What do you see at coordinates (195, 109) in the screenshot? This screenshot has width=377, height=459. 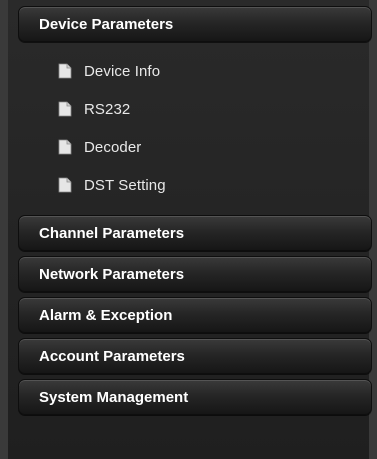 I see `menu-item-rs232: RS232` at bounding box center [195, 109].